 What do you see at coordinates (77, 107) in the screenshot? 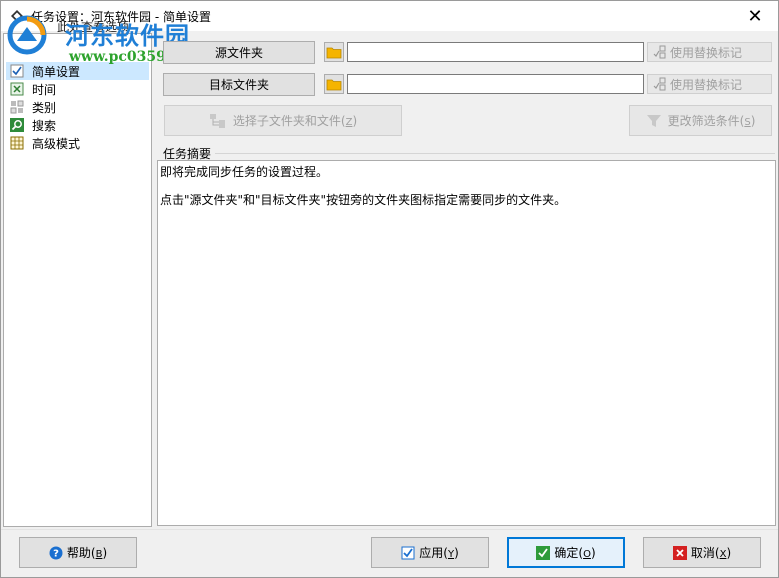
I see `nav-item-category: 类别` at bounding box center [77, 107].